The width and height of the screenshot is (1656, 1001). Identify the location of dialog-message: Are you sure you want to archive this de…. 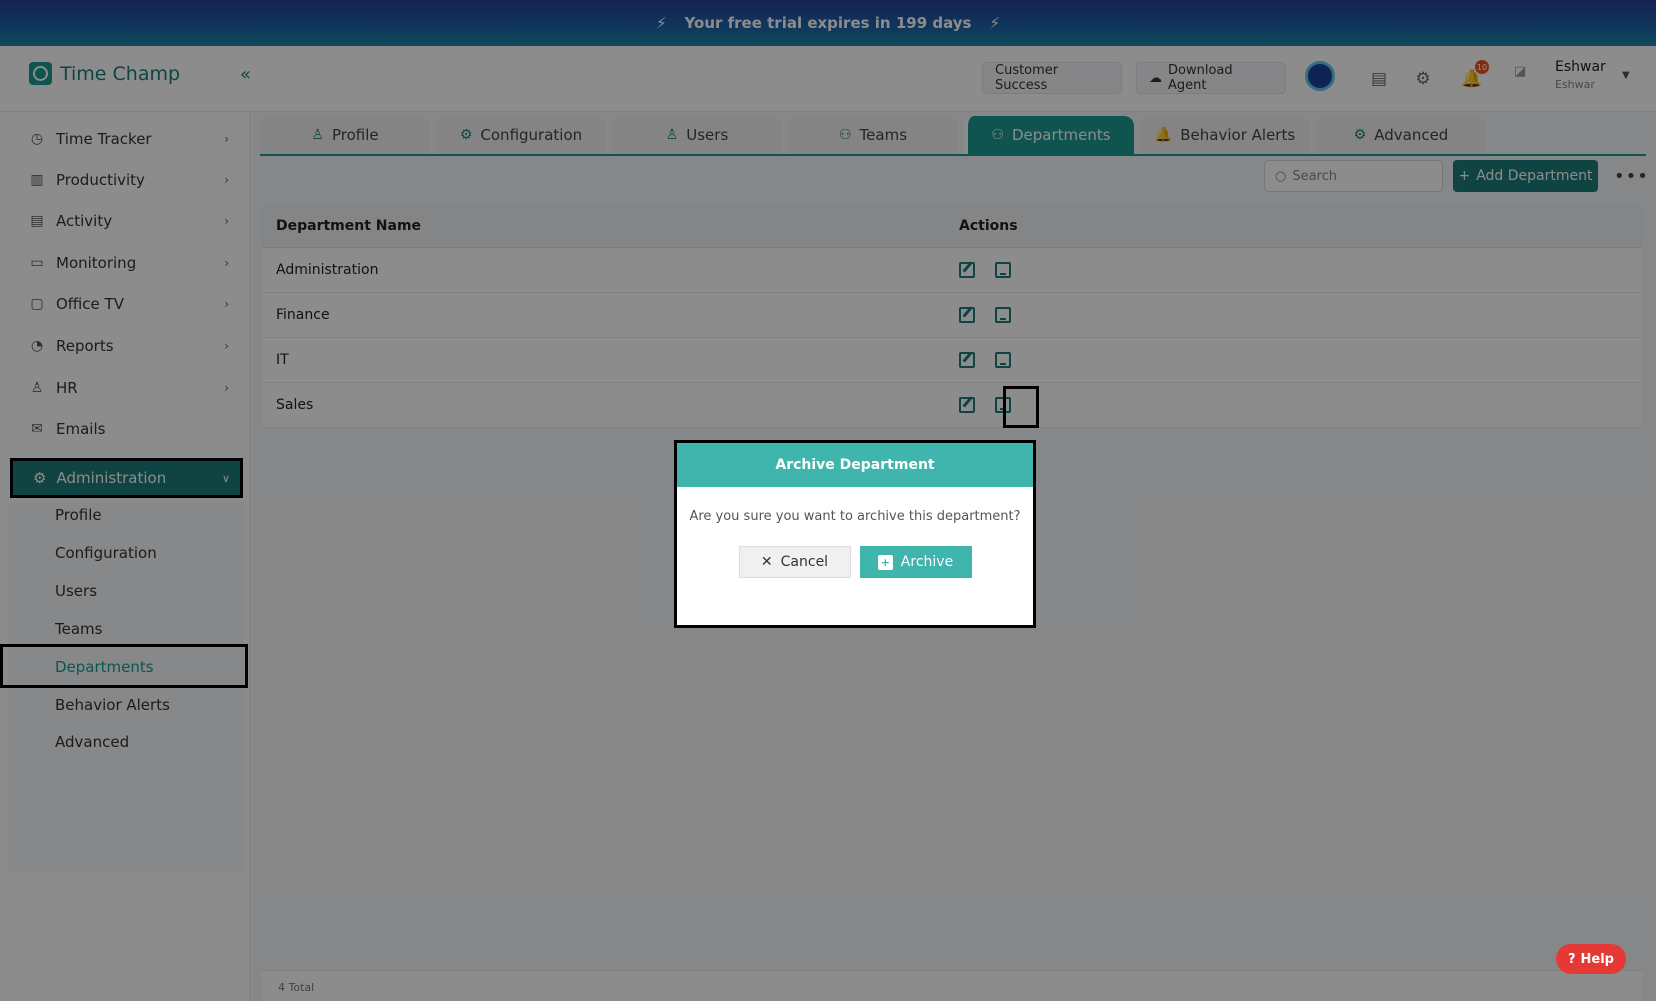
(855, 516).